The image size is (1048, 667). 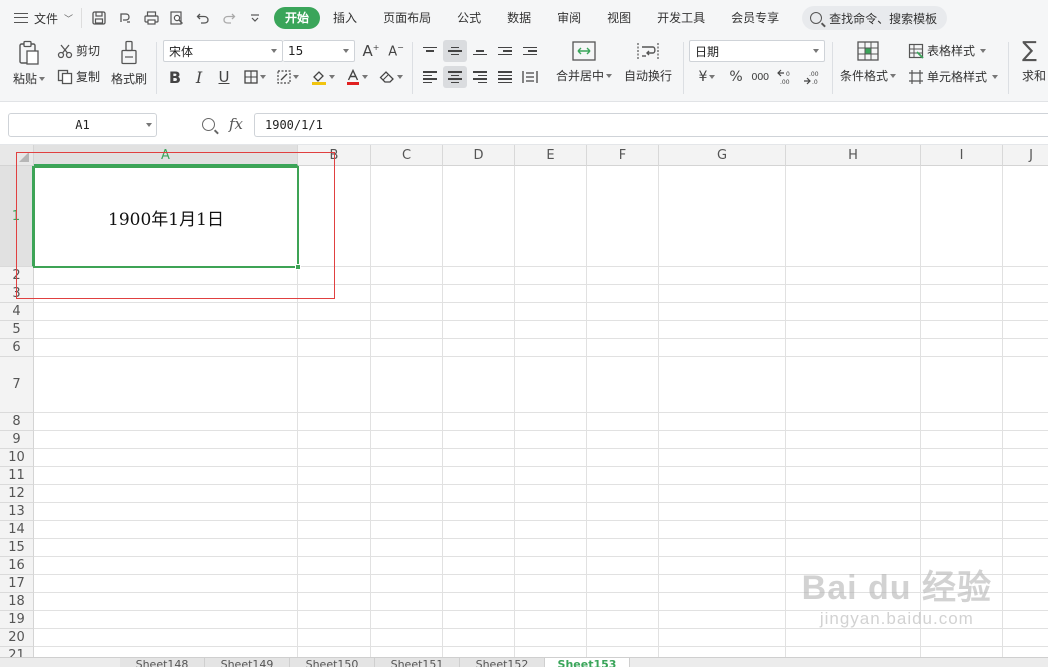 I want to click on font-color-button, so click(x=357, y=77).